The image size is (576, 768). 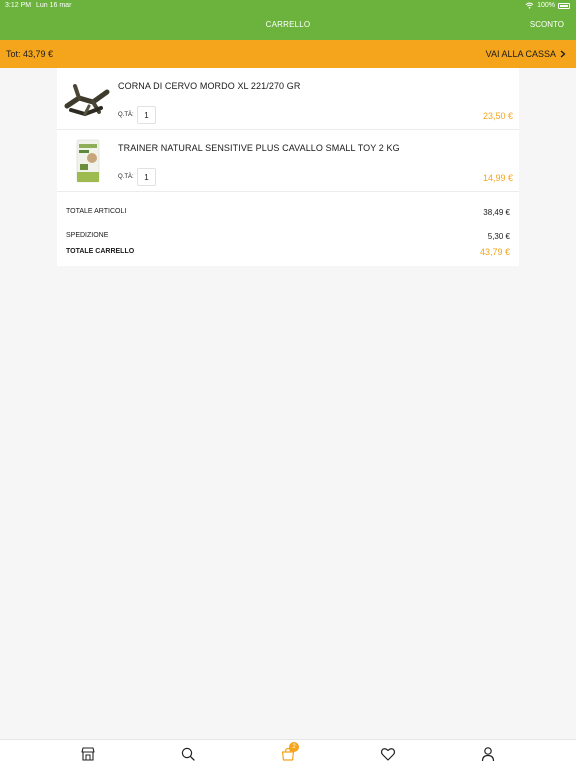 I want to click on checkout-button: VAI ALLA CASSA, so click(x=526, y=54).